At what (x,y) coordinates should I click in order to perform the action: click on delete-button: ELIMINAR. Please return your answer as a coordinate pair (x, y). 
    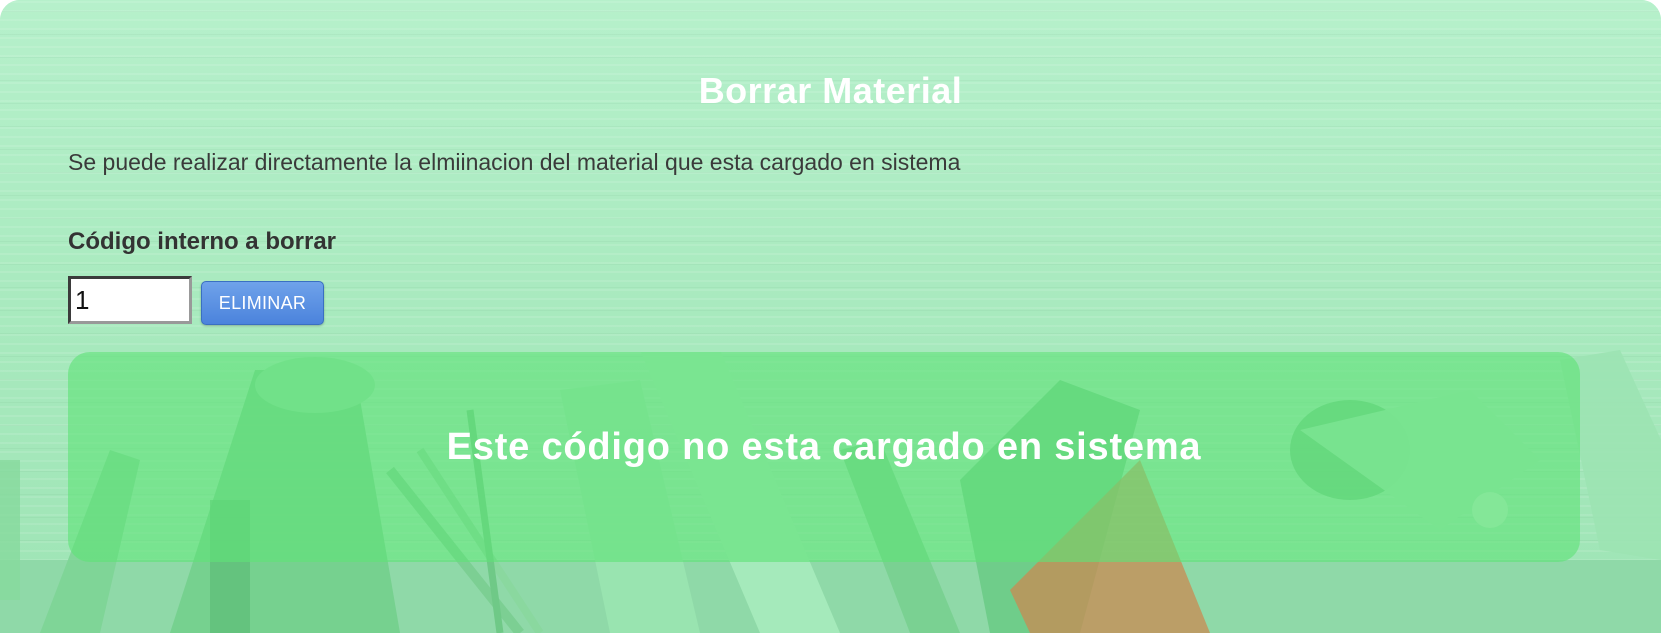
    Looking at the image, I should click on (262, 303).